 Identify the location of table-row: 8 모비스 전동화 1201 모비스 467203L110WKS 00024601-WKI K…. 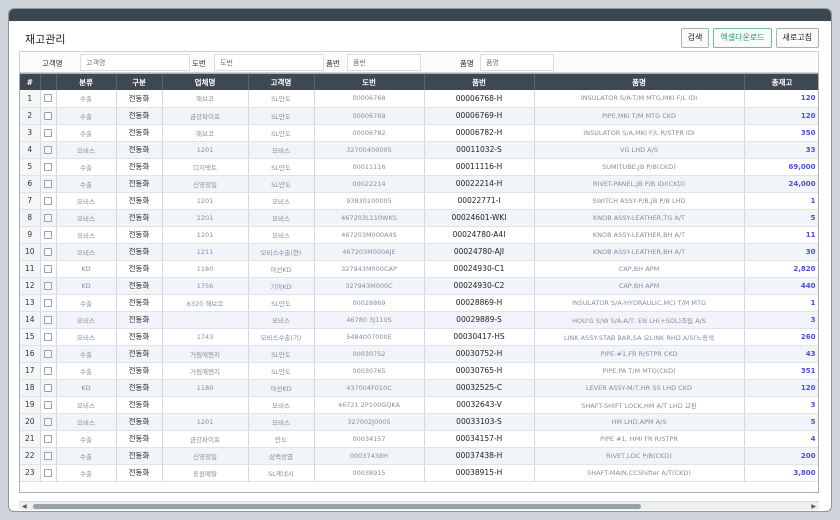
(419, 218).